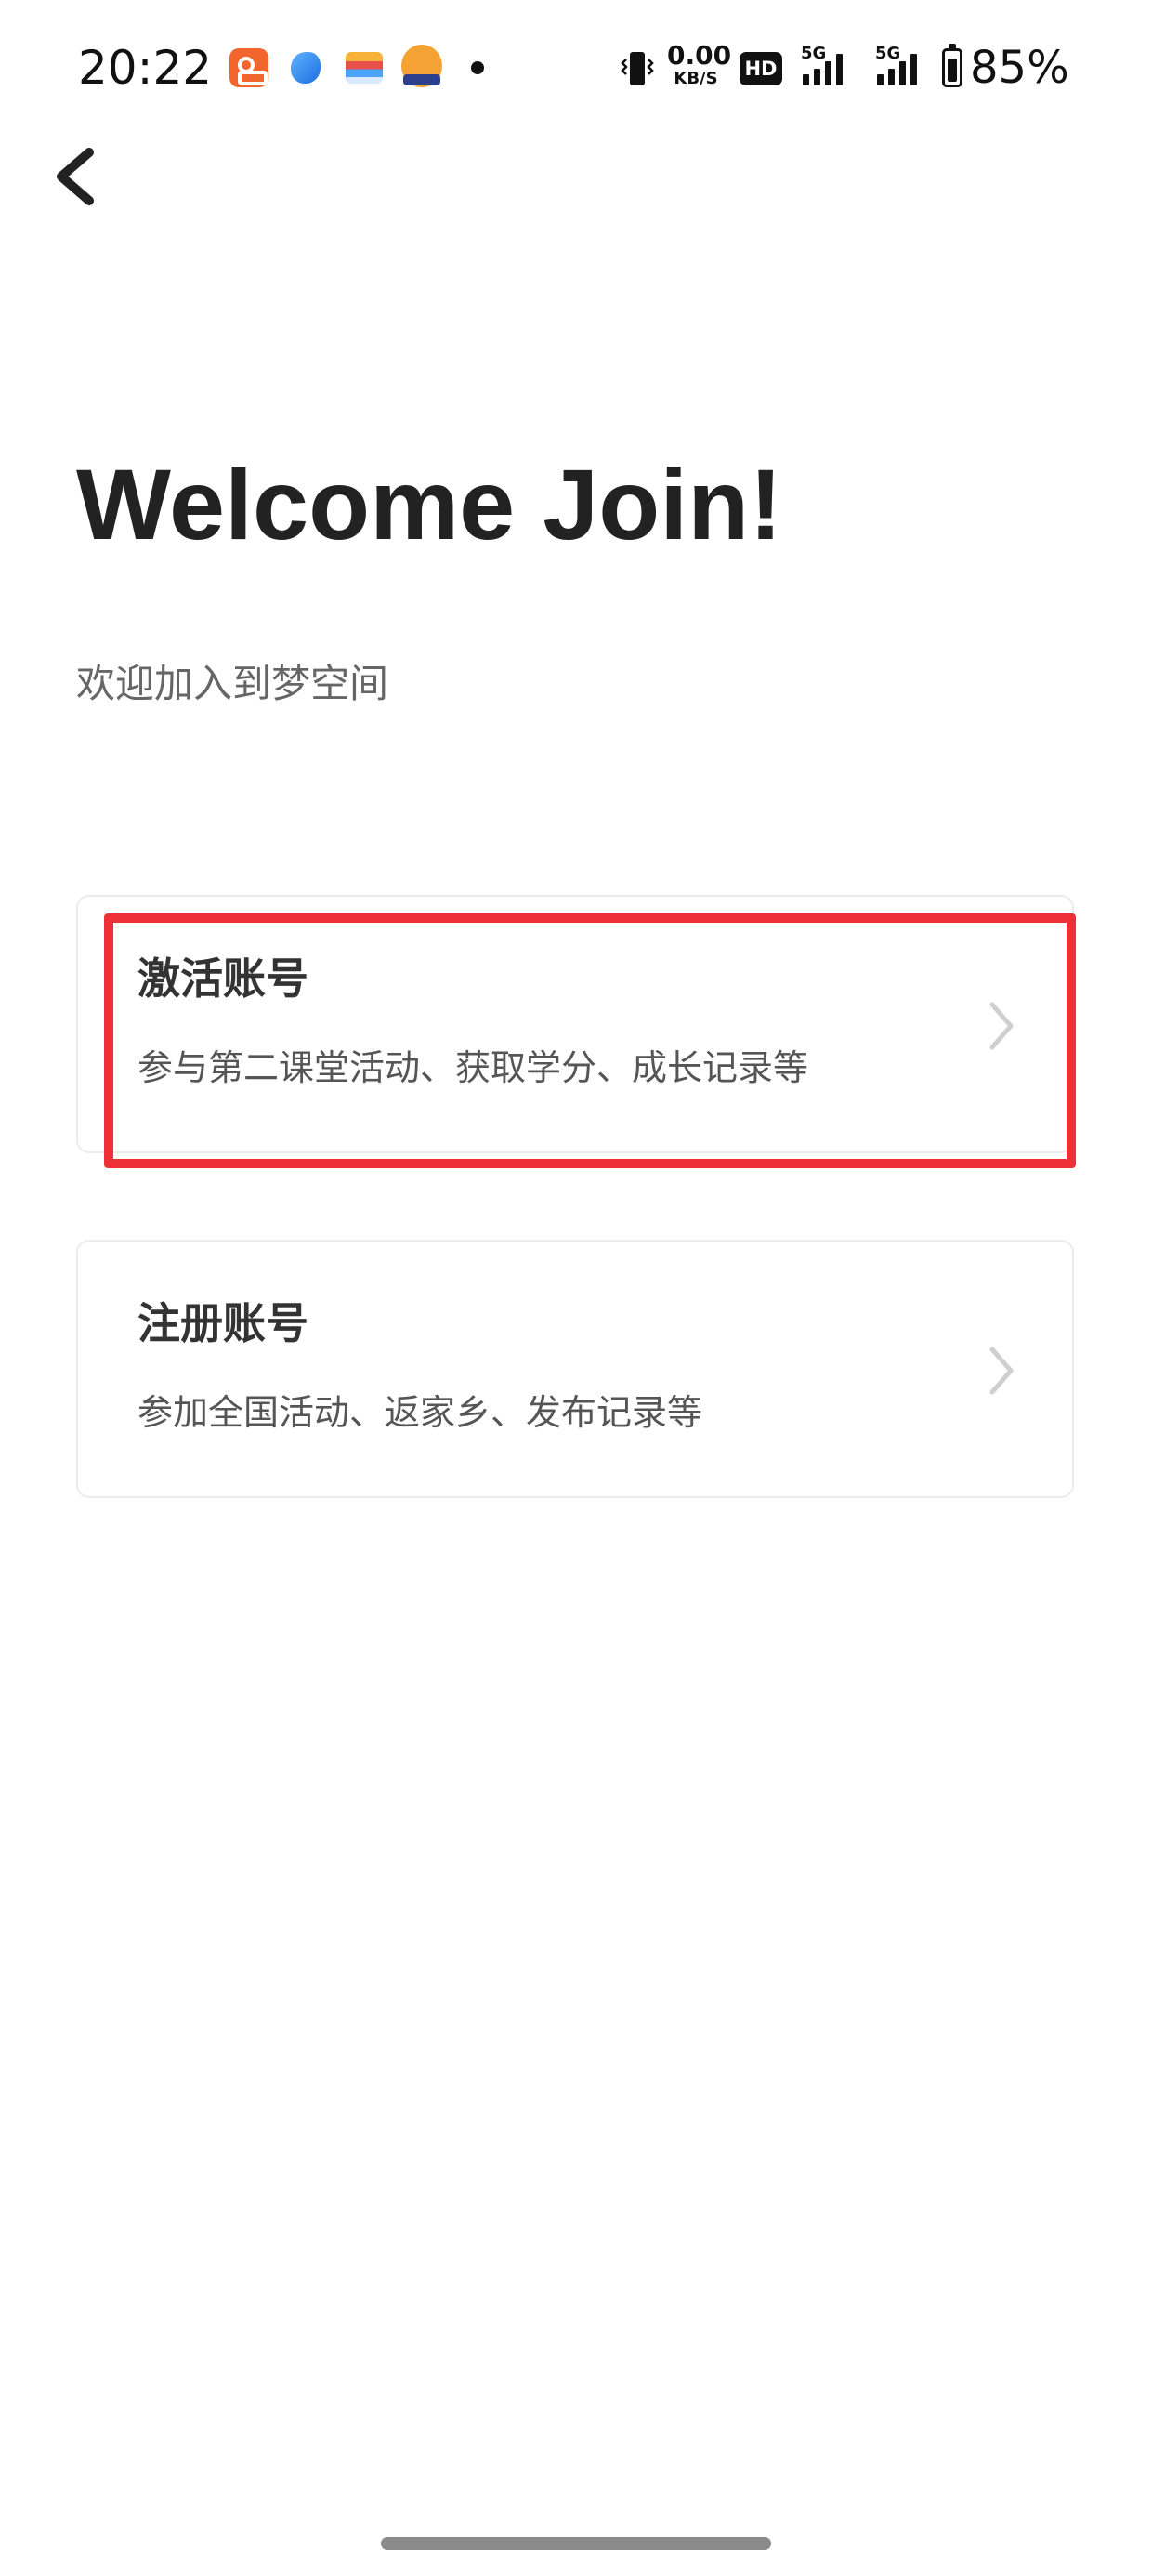  What do you see at coordinates (222, 1323) in the screenshot?
I see `register-account-title: 注册账号` at bounding box center [222, 1323].